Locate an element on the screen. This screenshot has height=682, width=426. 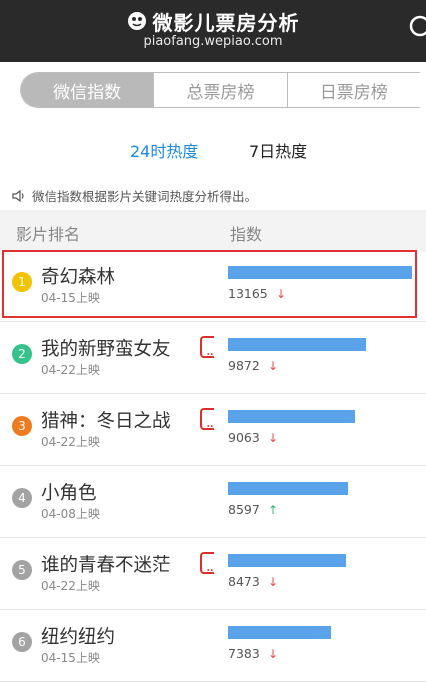
highlight-box is located at coordinates (209, 284).